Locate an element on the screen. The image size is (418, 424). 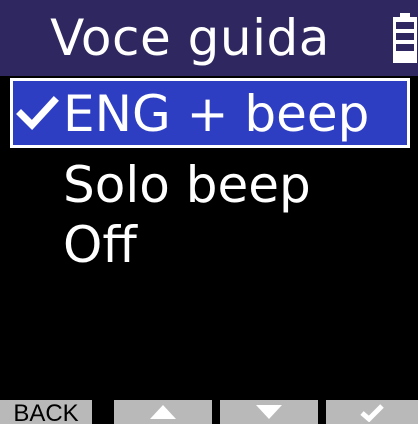
down-button is located at coordinates (269, 412).